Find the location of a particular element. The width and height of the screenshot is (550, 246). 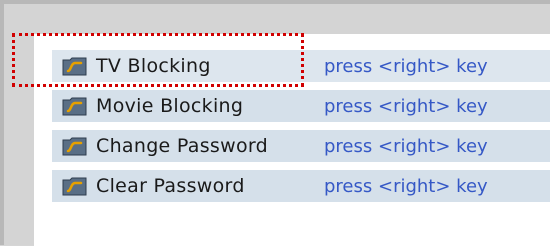

menu-item-label: Clear Password is located at coordinates (170, 186).